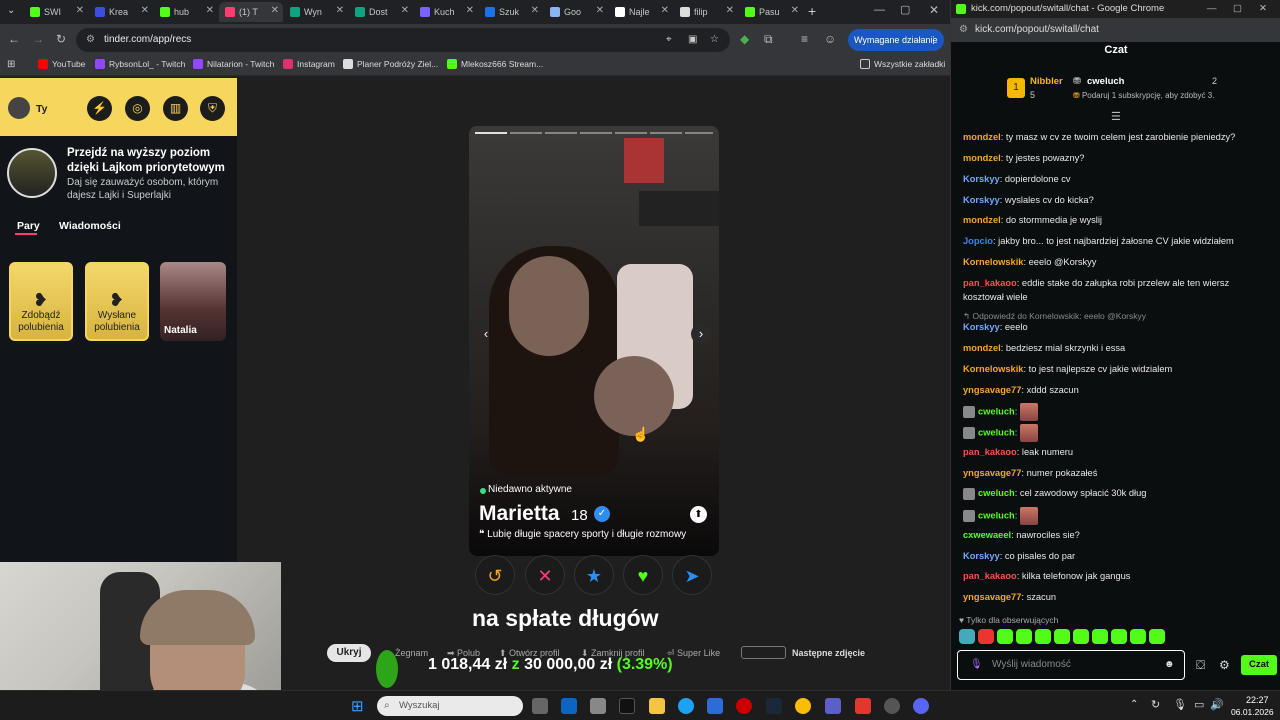  I want to click on extension-diamond-icon: ◆, so click(744, 39).